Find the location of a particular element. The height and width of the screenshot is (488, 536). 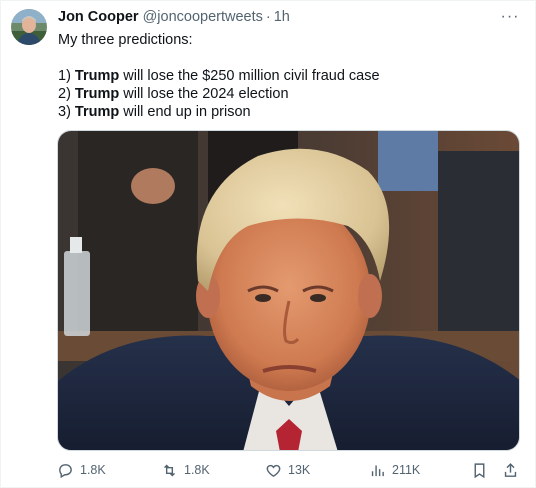

reply-button: 1.8K is located at coordinates (81, 470).